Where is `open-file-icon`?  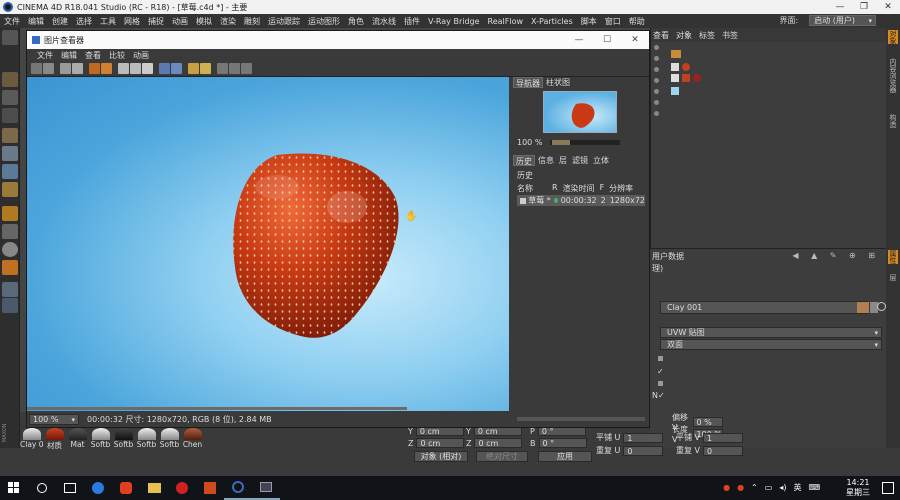
open-file-icon is located at coordinates (36, 68).